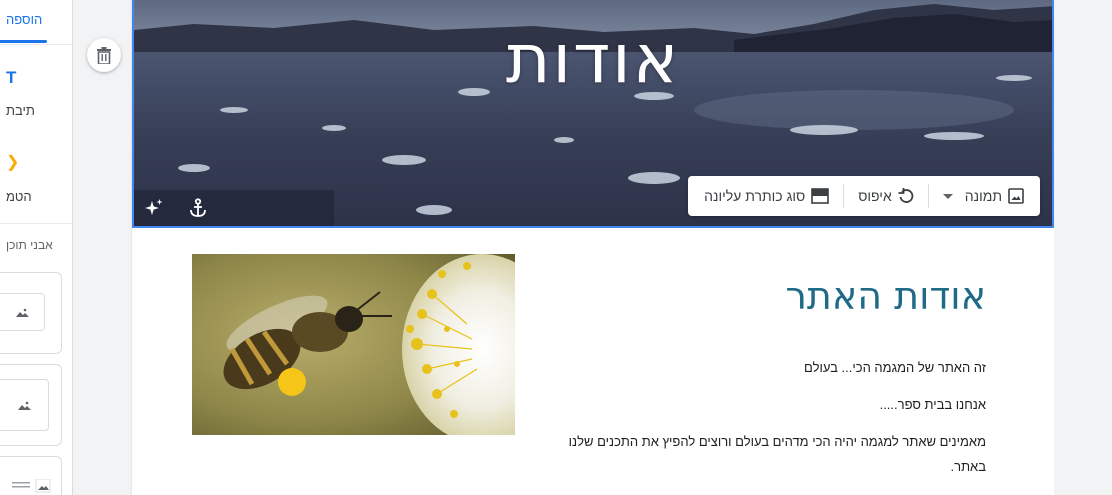 This screenshot has width=1112, height=495. I want to click on insert-panel: הוספה T תיבת ❯ הטמ אבני תוכן, so click(36, 247).